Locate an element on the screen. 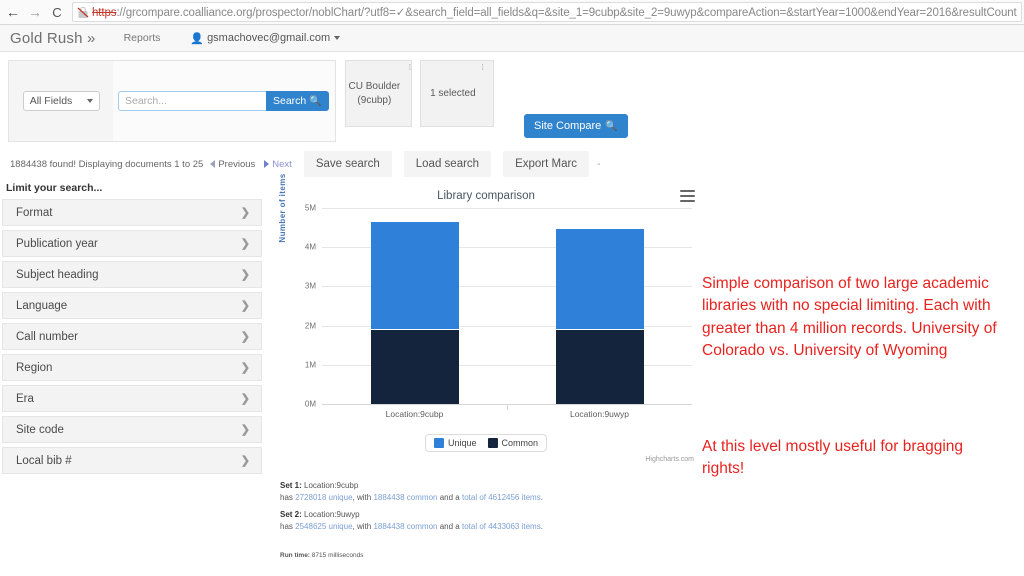  export-marc-button: Export Marc is located at coordinates (546, 164).